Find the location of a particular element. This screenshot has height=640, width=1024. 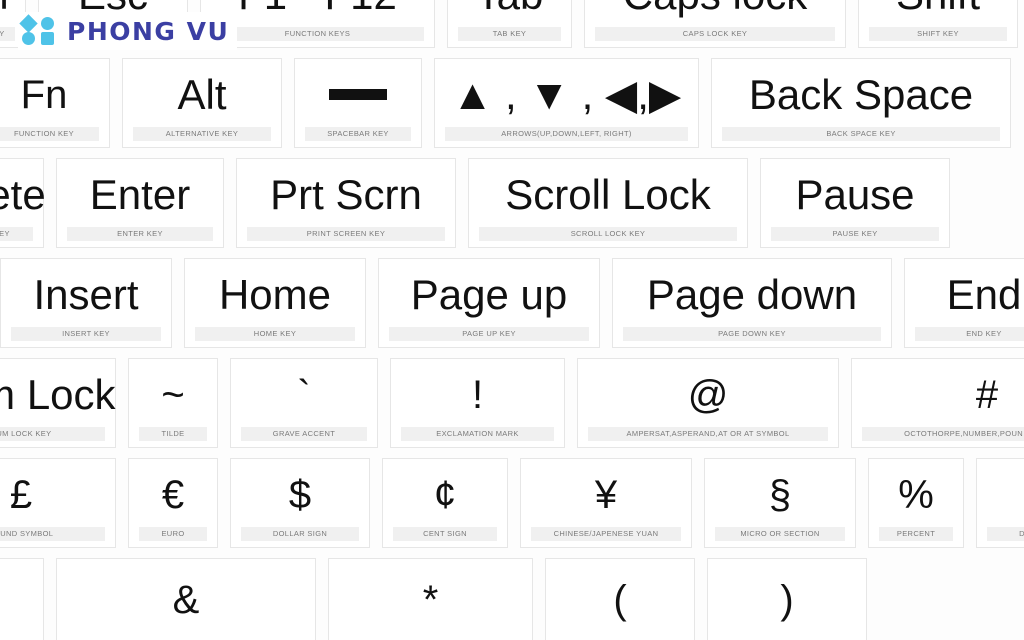

key-card-glyph: # is located at coordinates (987, 394).